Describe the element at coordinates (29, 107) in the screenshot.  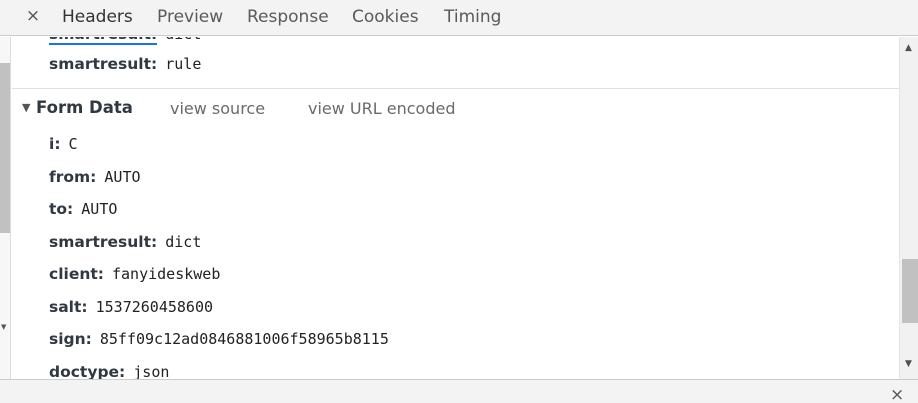
I see `collapse-triangle-icon: ▼` at that location.